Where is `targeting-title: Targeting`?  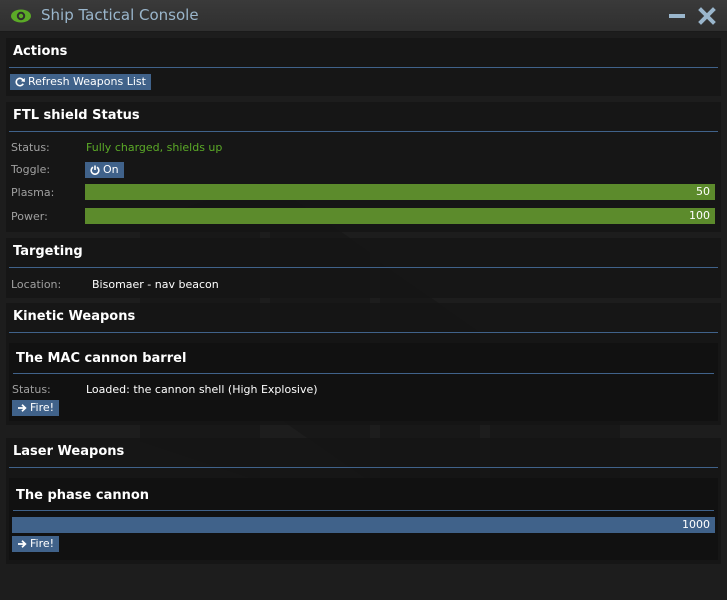 targeting-title: Targeting is located at coordinates (48, 251).